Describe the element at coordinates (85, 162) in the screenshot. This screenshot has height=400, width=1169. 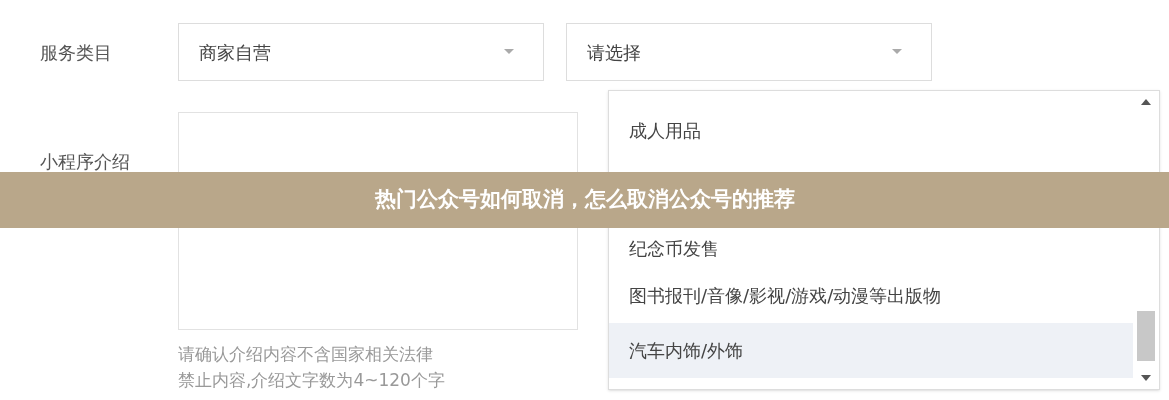
I see `field-label: 小程序介绍` at that location.